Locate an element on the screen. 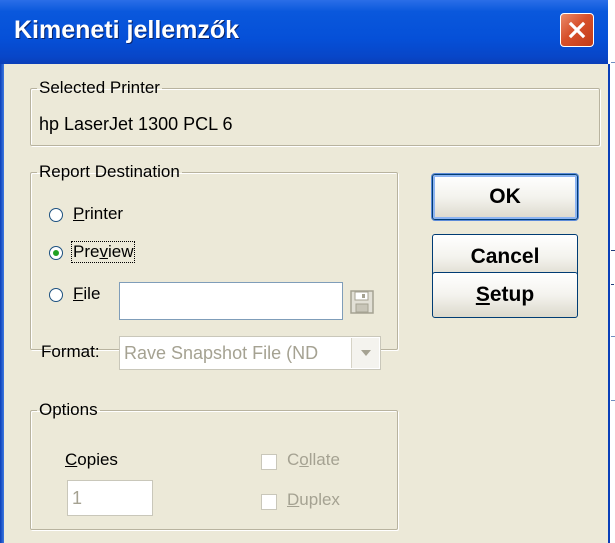 This screenshot has width=615, height=543. copies-value: 1 is located at coordinates (77, 498).